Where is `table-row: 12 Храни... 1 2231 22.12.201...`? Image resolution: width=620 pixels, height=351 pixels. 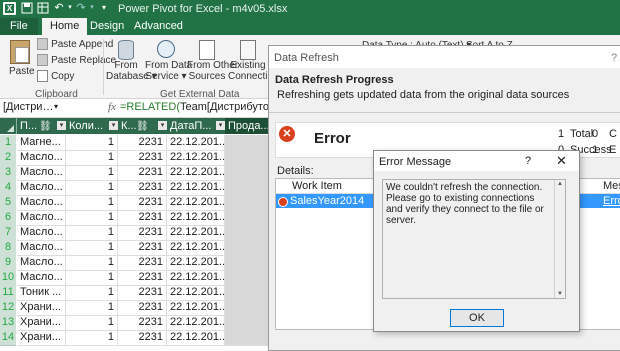 table-row: 12 Храни... 1 2231 22.12.201... is located at coordinates (134, 308).